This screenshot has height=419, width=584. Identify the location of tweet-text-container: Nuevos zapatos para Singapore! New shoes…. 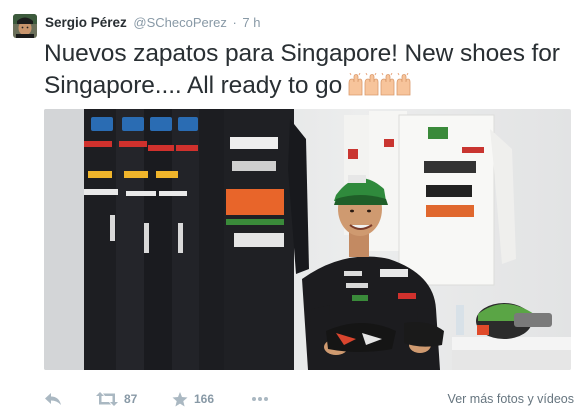
(311, 72).